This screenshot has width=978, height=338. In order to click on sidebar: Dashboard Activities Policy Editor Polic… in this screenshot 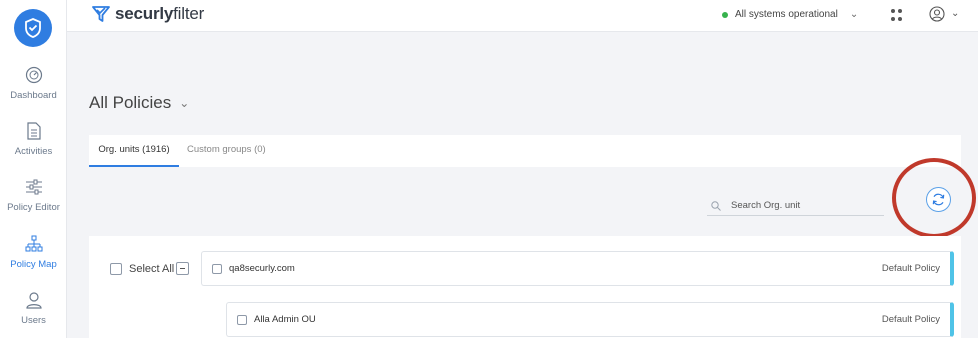, I will do `click(33, 169)`.